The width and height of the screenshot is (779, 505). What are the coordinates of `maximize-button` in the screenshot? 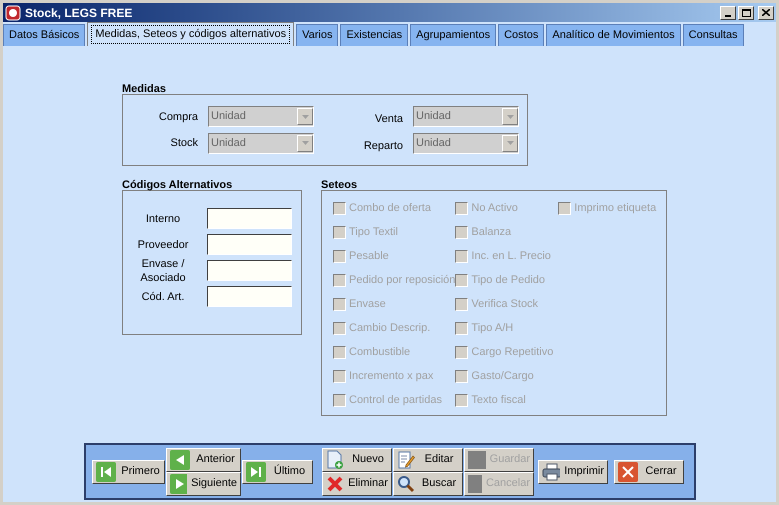 It's located at (746, 13).